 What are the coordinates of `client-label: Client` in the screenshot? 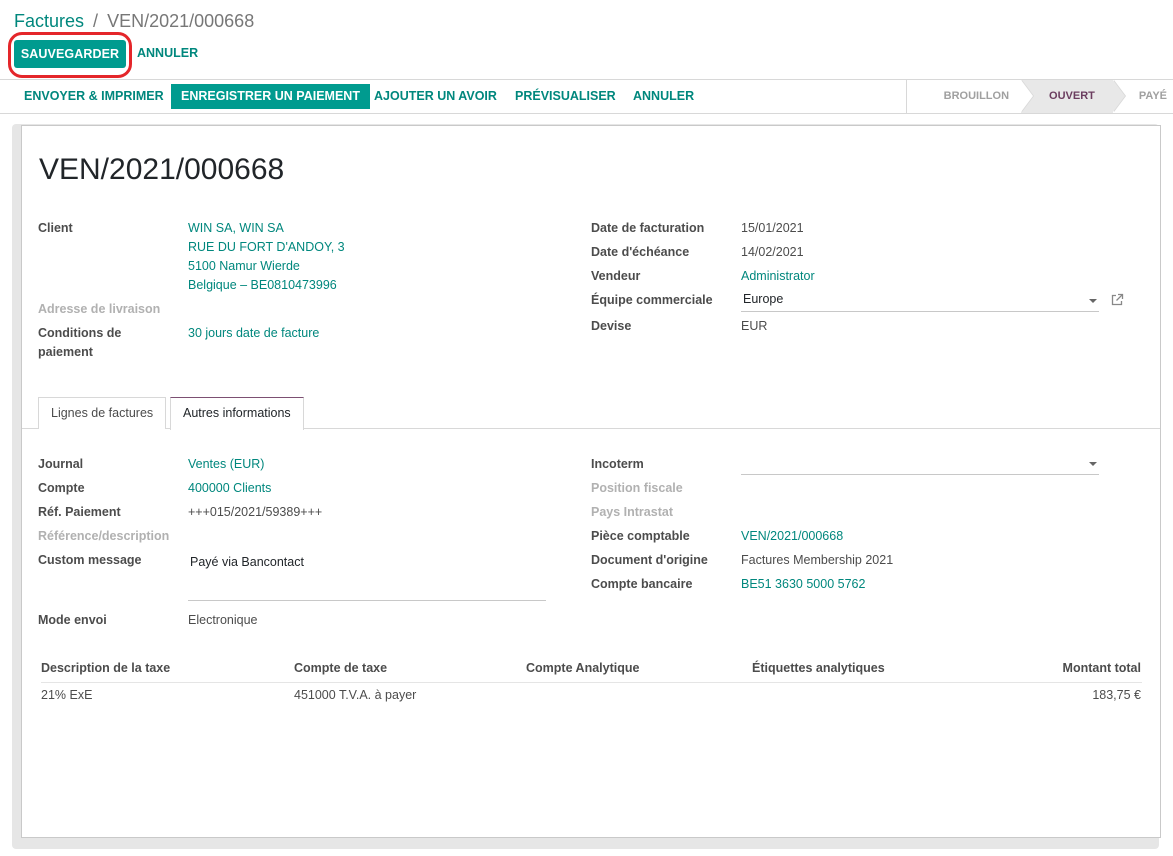 It's located at (55, 228).